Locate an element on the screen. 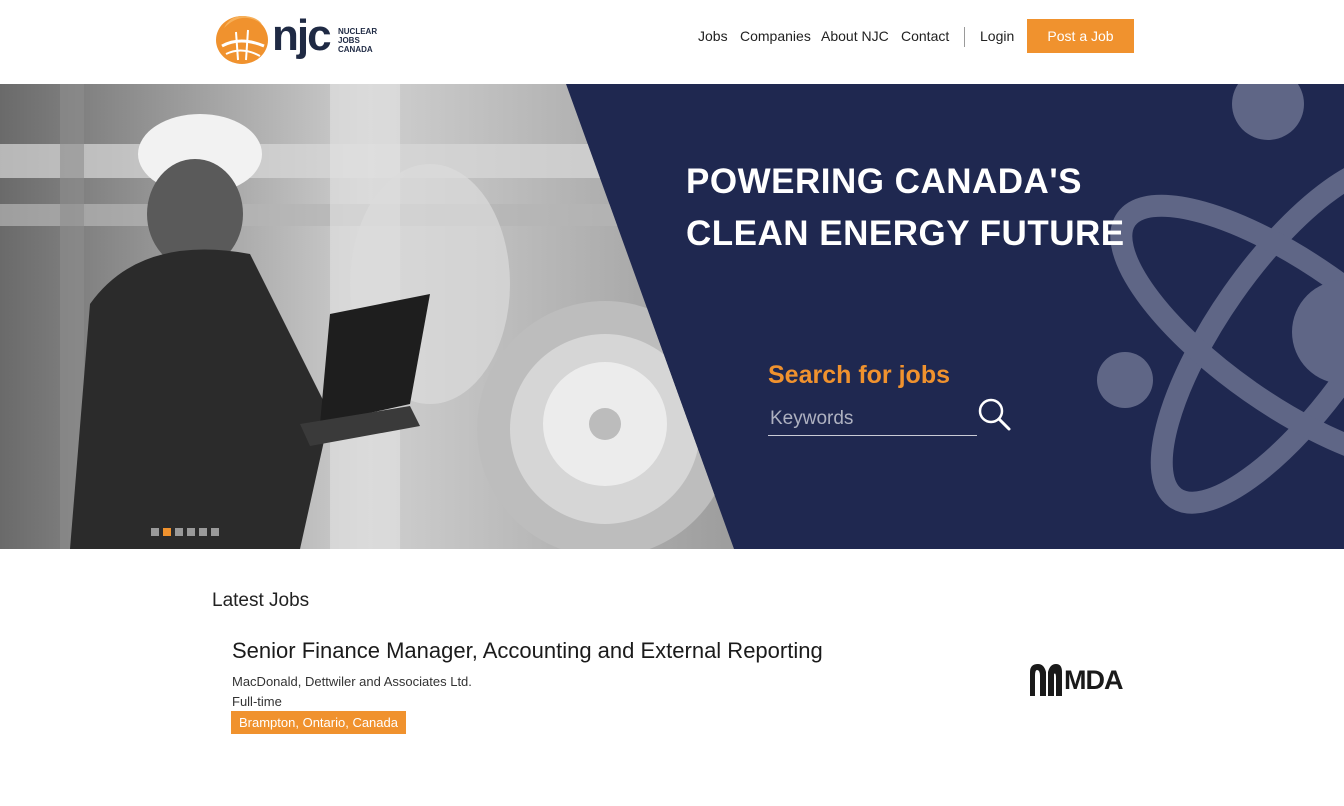 The height and width of the screenshot is (806, 1344). slider-dot-active is located at coordinates (167, 532).